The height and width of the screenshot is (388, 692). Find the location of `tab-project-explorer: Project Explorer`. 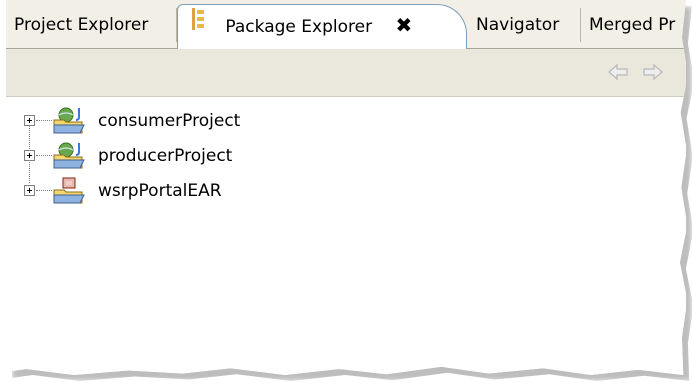

tab-project-explorer: Project Explorer is located at coordinates (91, 25).